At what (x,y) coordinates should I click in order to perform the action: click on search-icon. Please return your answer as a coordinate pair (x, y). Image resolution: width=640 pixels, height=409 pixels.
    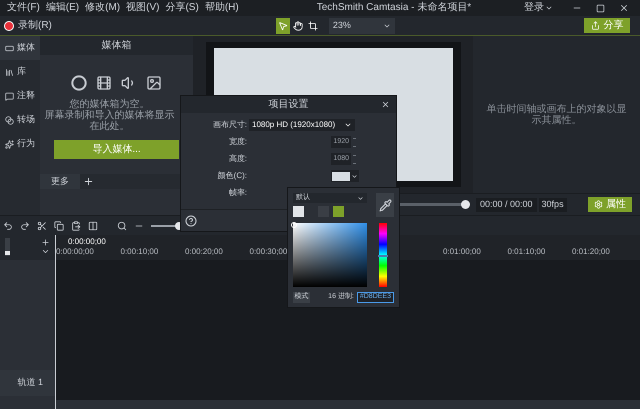
    Looking at the image, I should click on (122, 225).